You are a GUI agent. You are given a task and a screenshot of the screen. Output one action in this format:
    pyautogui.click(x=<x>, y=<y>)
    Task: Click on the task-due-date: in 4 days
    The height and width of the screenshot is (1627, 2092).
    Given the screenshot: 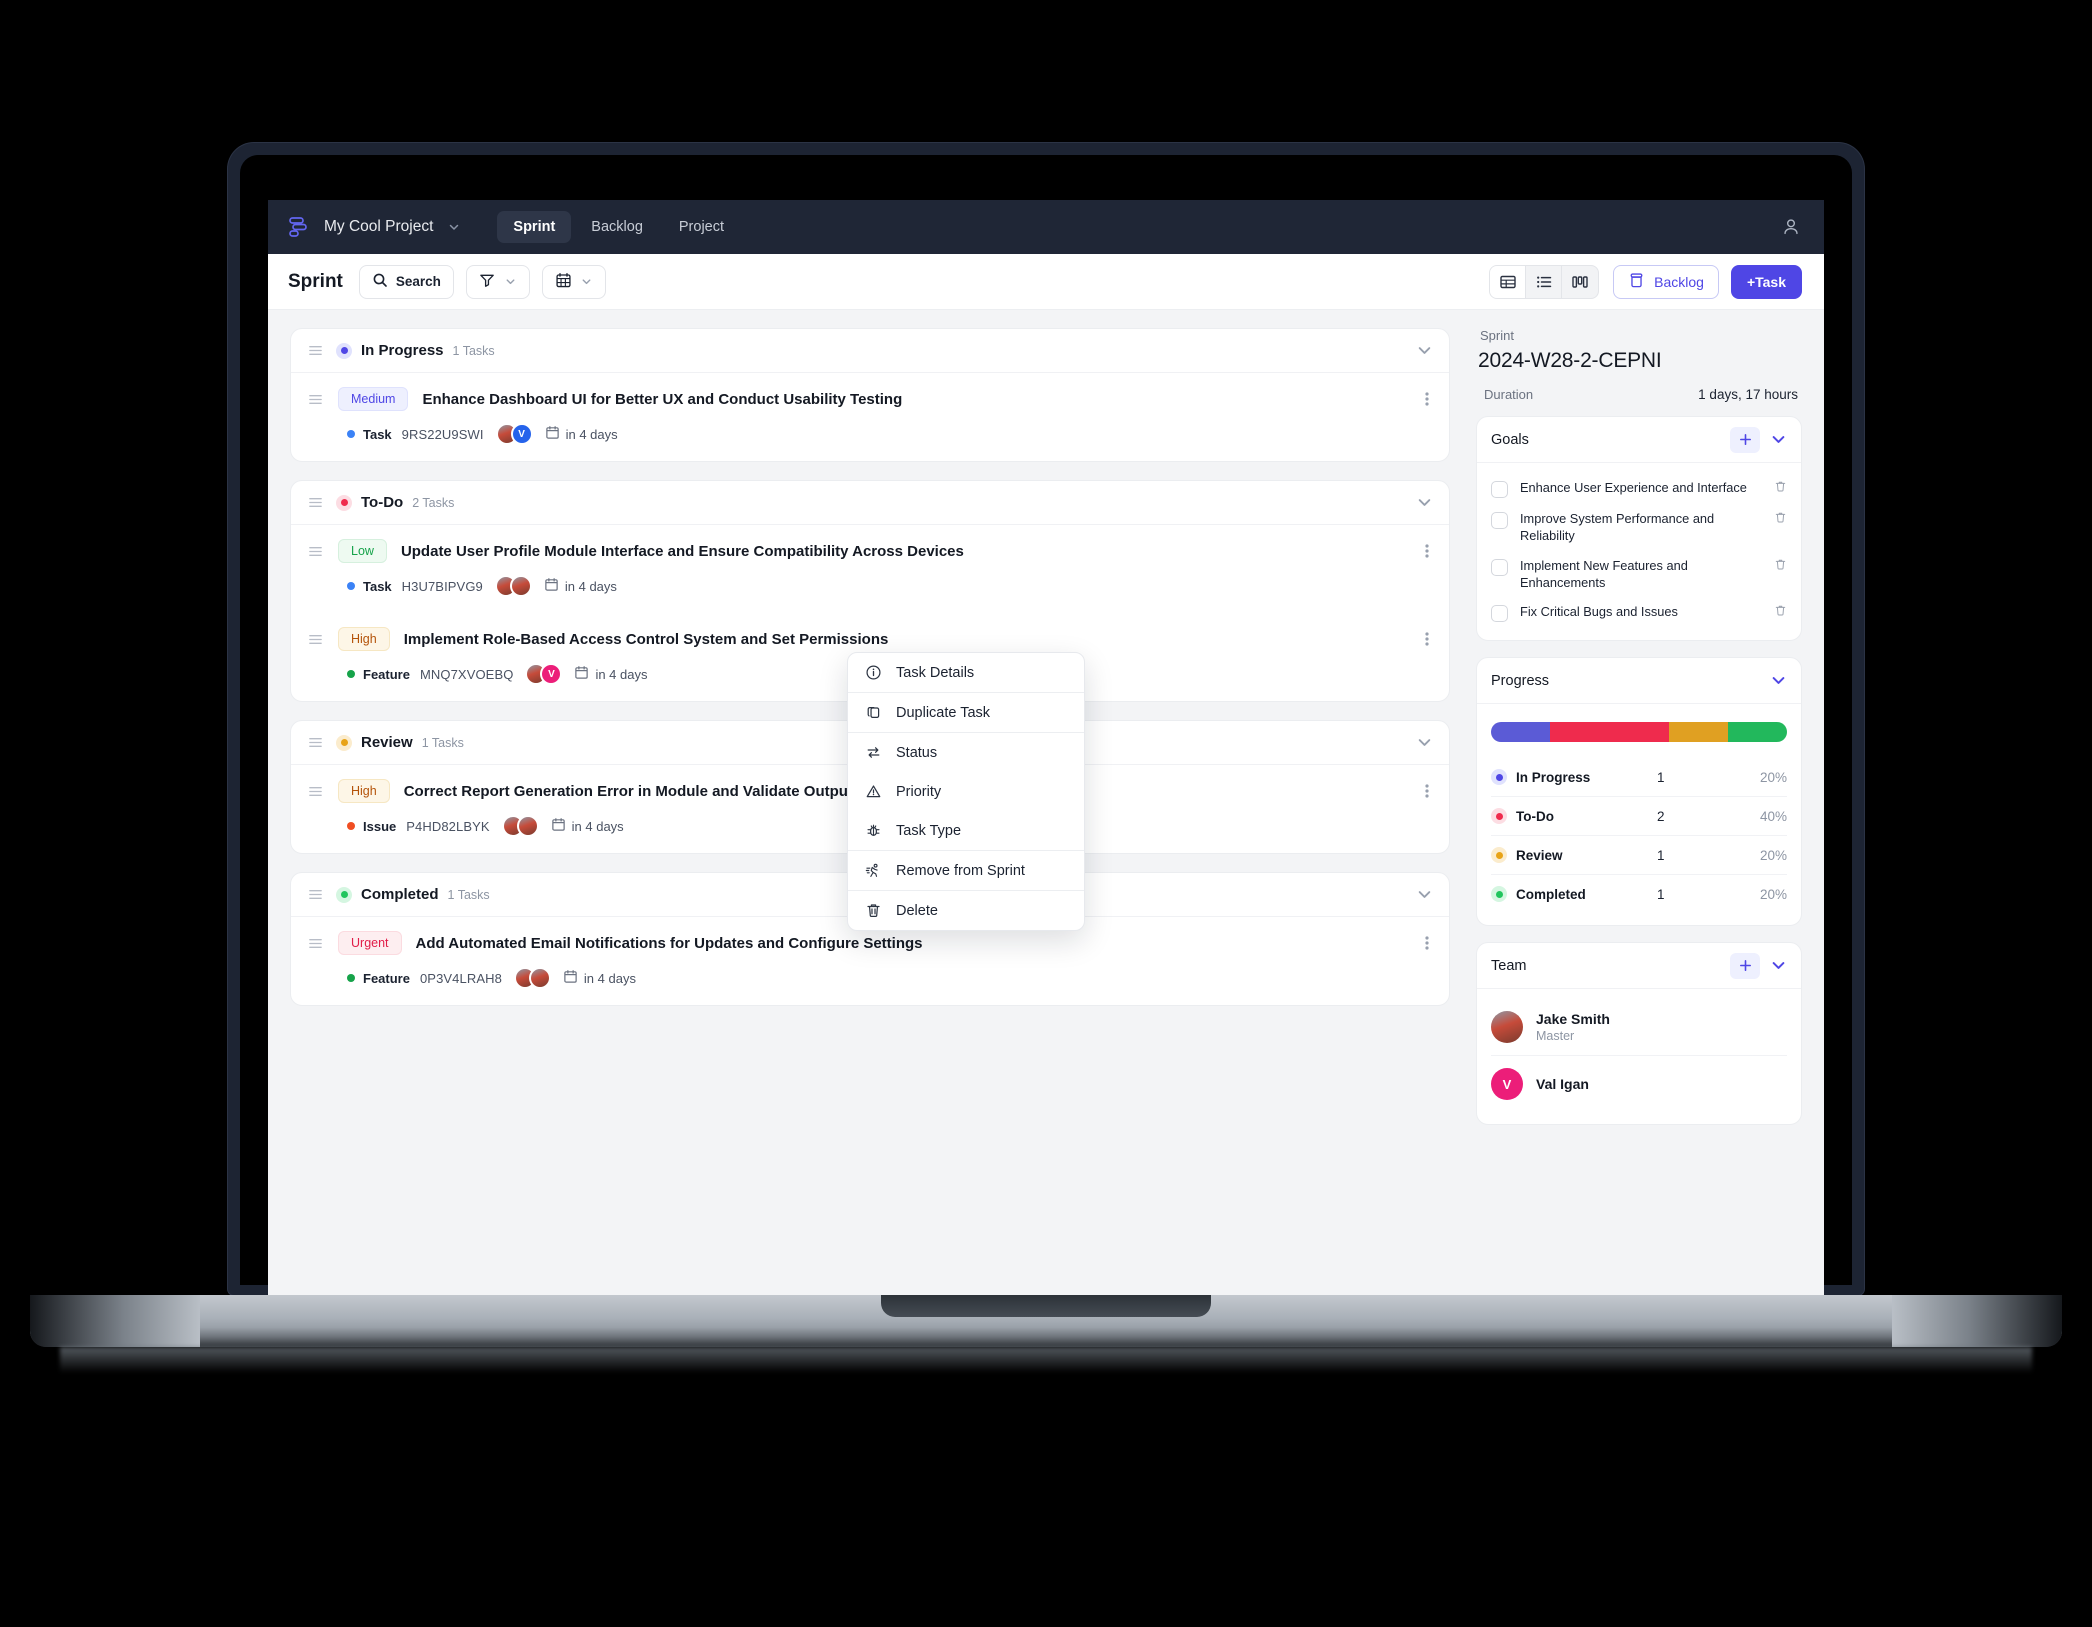 What is the action you would take?
    pyautogui.click(x=581, y=434)
    